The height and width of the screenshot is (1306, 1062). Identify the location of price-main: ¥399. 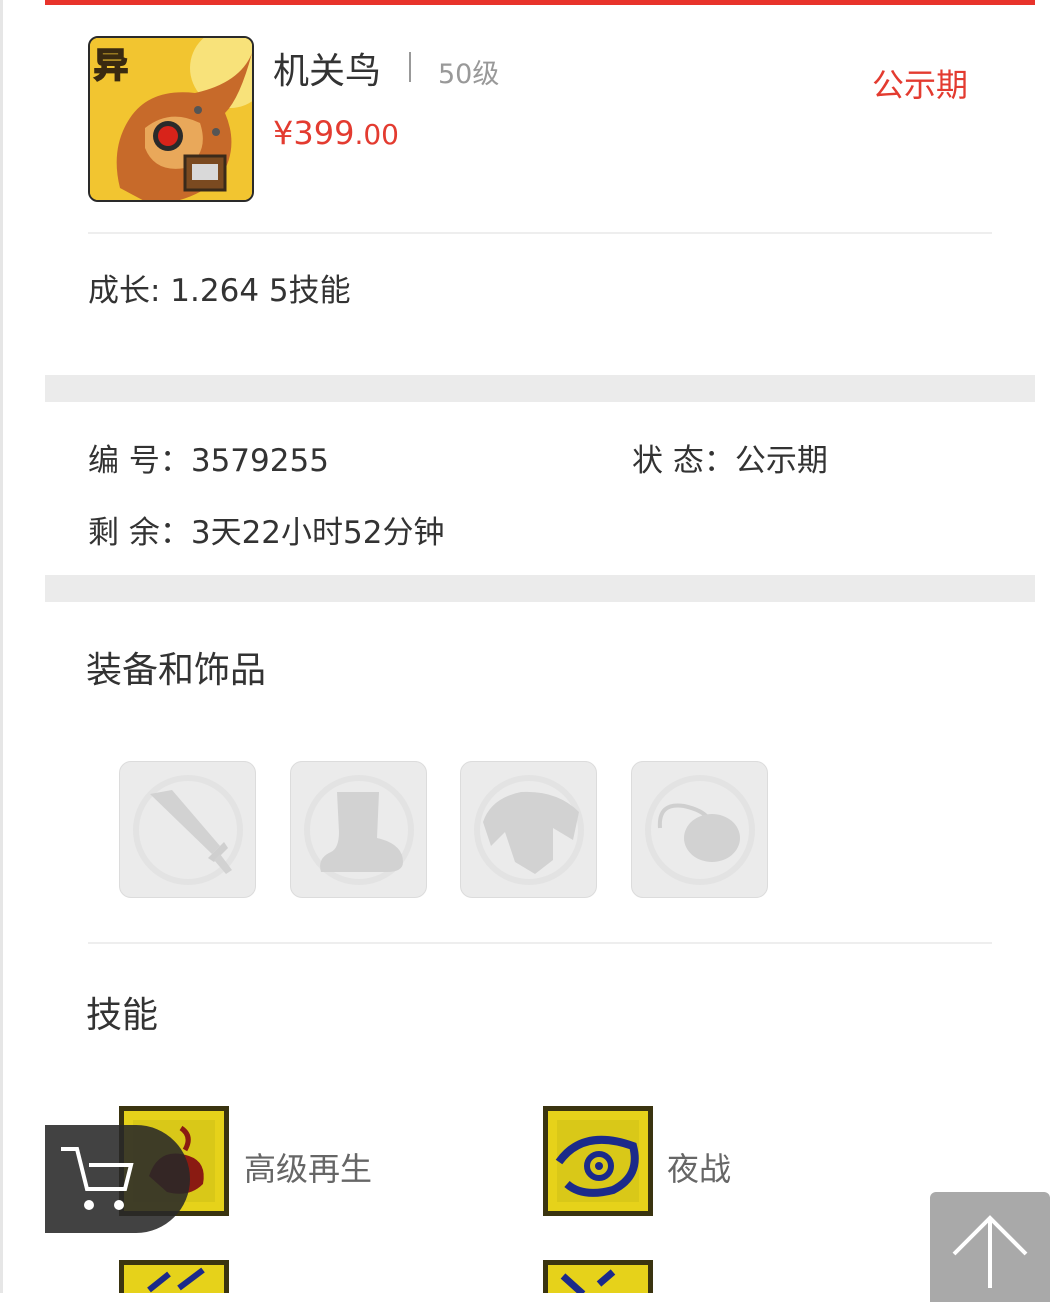
(314, 133).